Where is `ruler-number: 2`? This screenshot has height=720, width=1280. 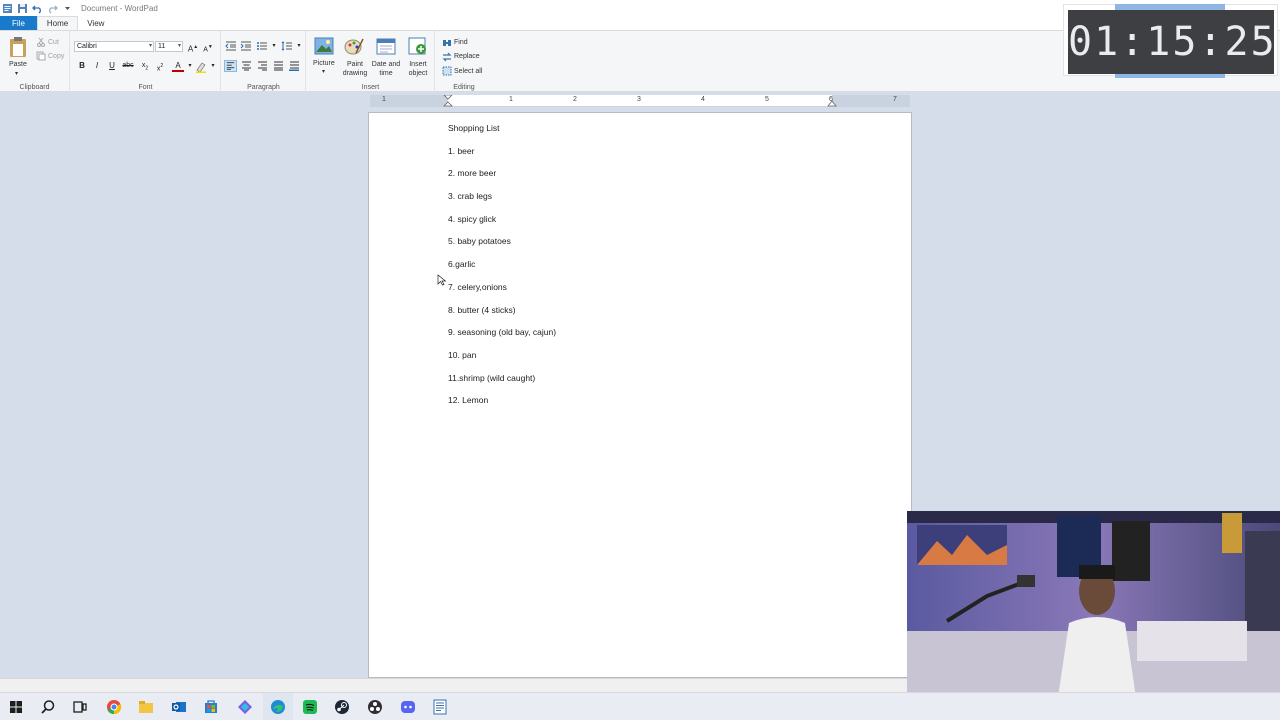
ruler-number: 2 is located at coordinates (575, 99).